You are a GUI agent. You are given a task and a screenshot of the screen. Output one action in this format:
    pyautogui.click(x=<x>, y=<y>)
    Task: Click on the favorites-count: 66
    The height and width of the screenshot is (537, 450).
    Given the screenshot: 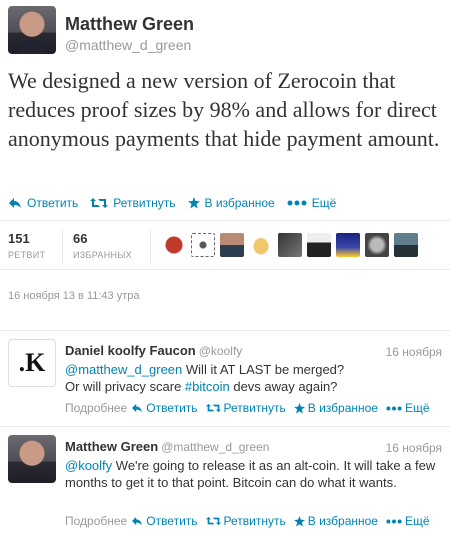 What is the action you would take?
    pyautogui.click(x=80, y=238)
    